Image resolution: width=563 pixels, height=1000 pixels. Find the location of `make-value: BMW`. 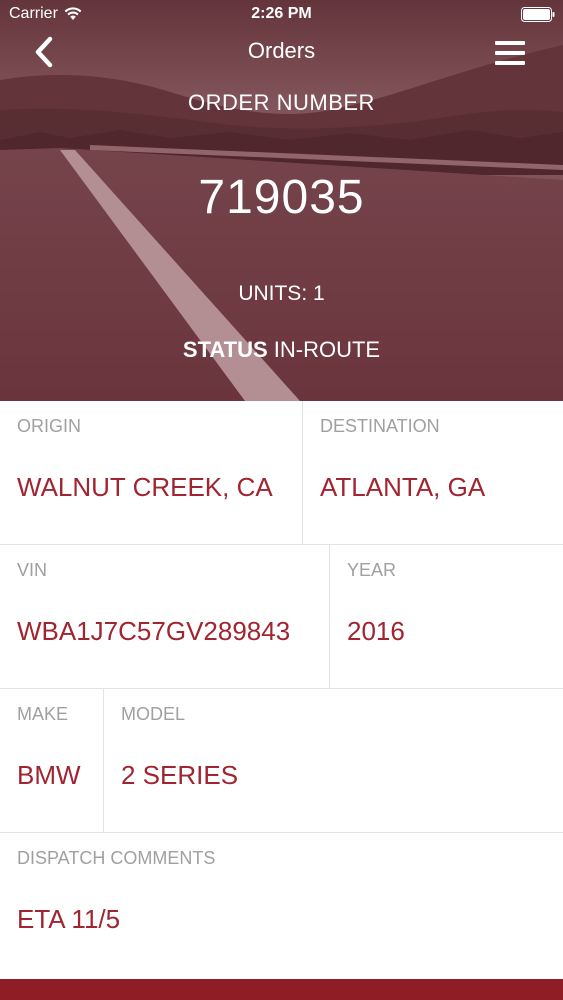

make-value: BMW is located at coordinates (49, 775).